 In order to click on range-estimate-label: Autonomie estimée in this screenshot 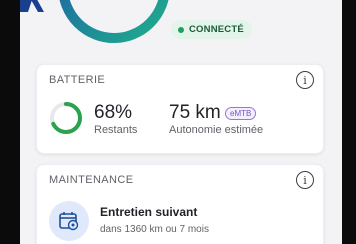, I will do `click(216, 130)`.